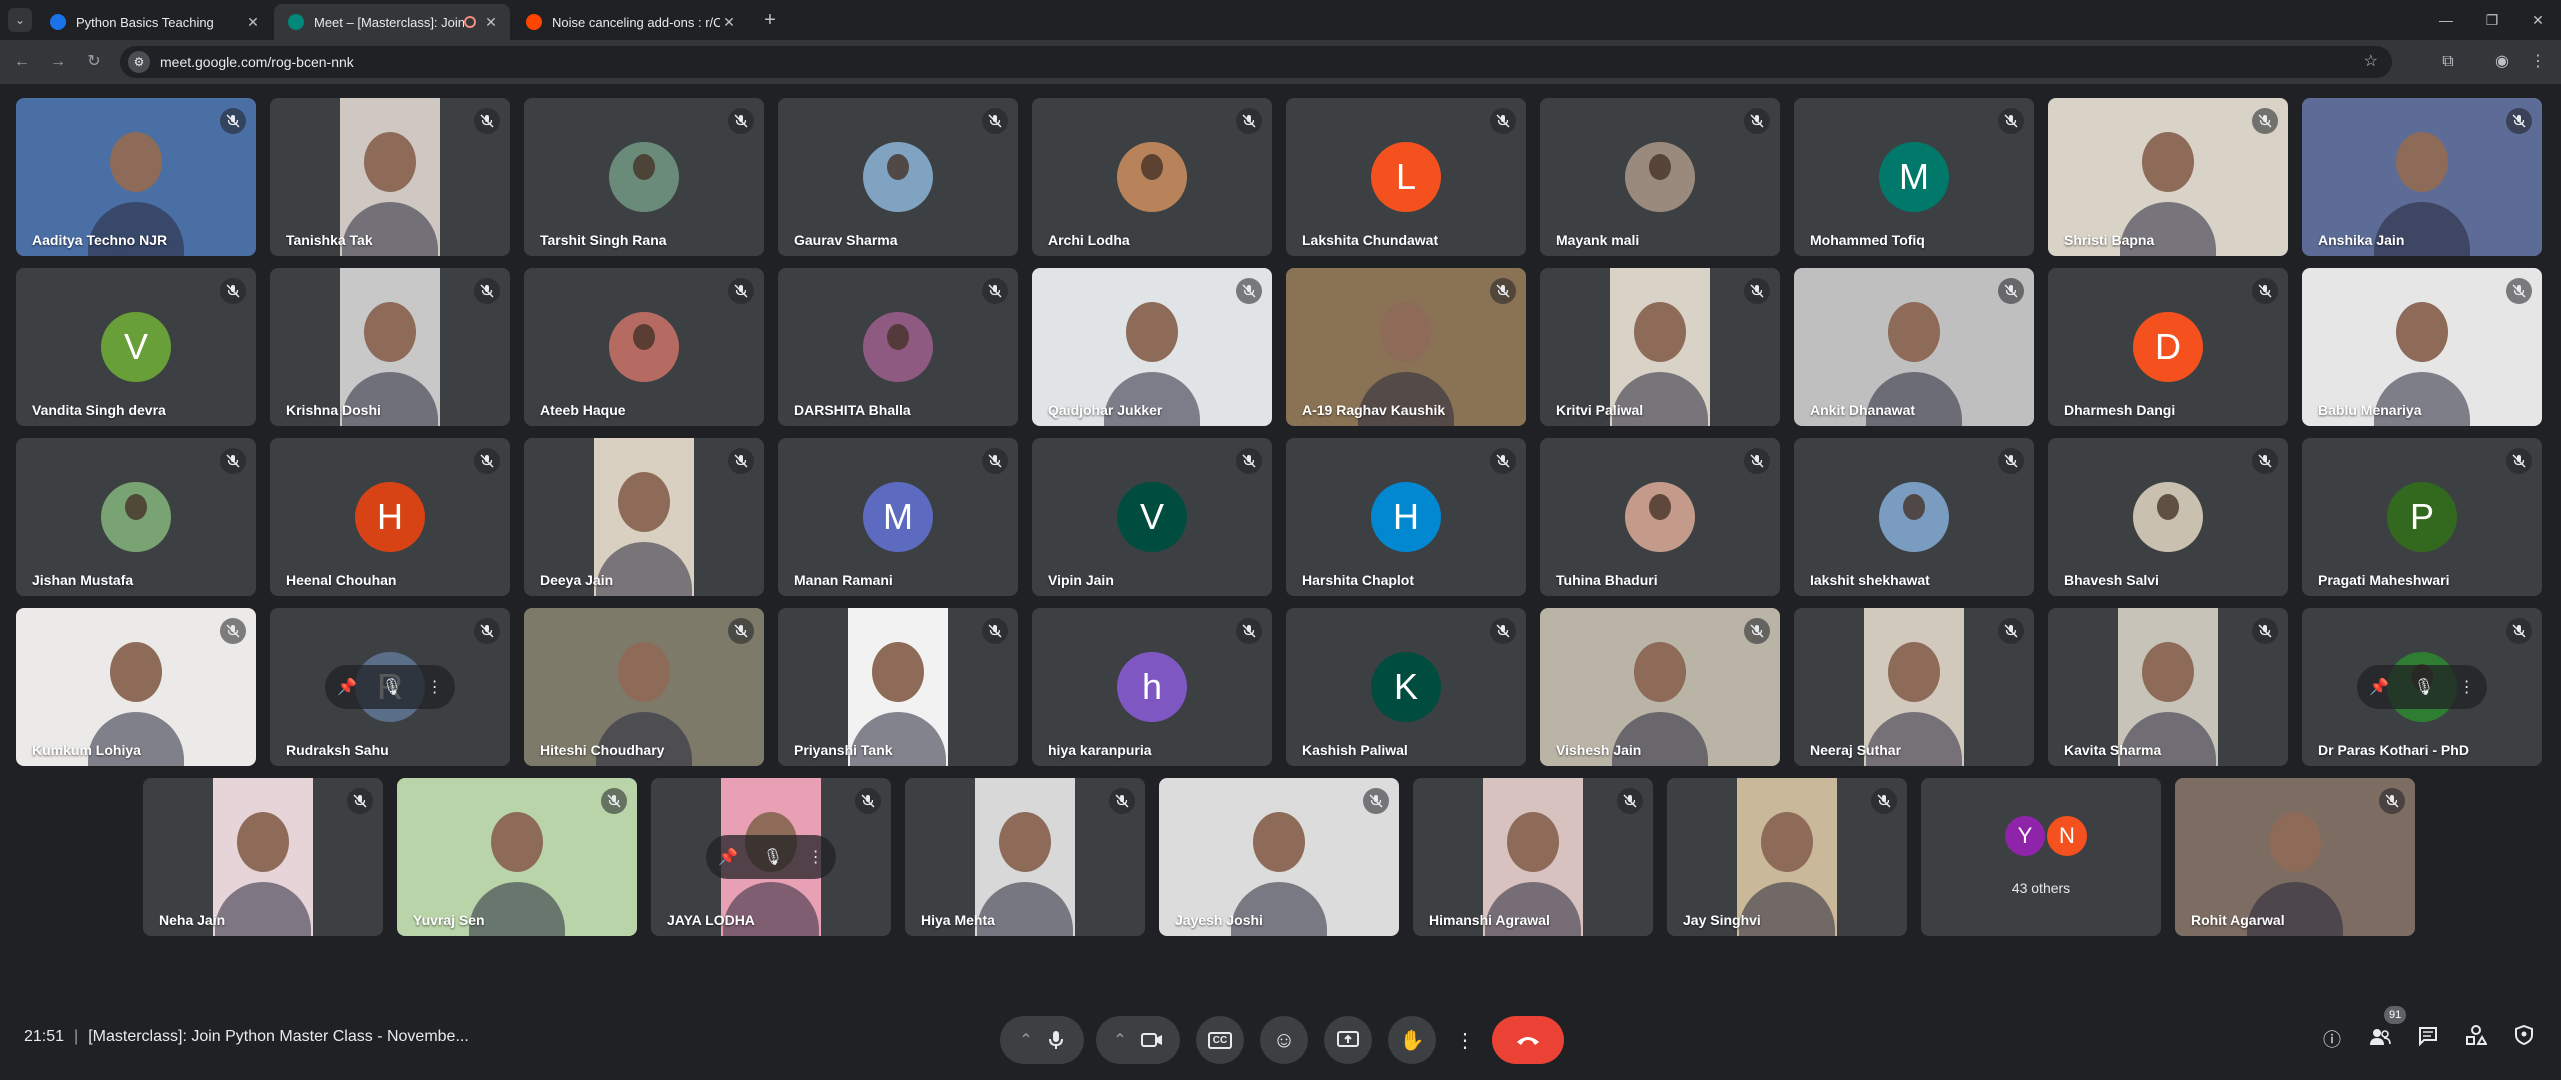 This screenshot has width=2561, height=1080. Describe the element at coordinates (898, 177) in the screenshot. I see `participant-tile: Gaurav Sharma` at that location.